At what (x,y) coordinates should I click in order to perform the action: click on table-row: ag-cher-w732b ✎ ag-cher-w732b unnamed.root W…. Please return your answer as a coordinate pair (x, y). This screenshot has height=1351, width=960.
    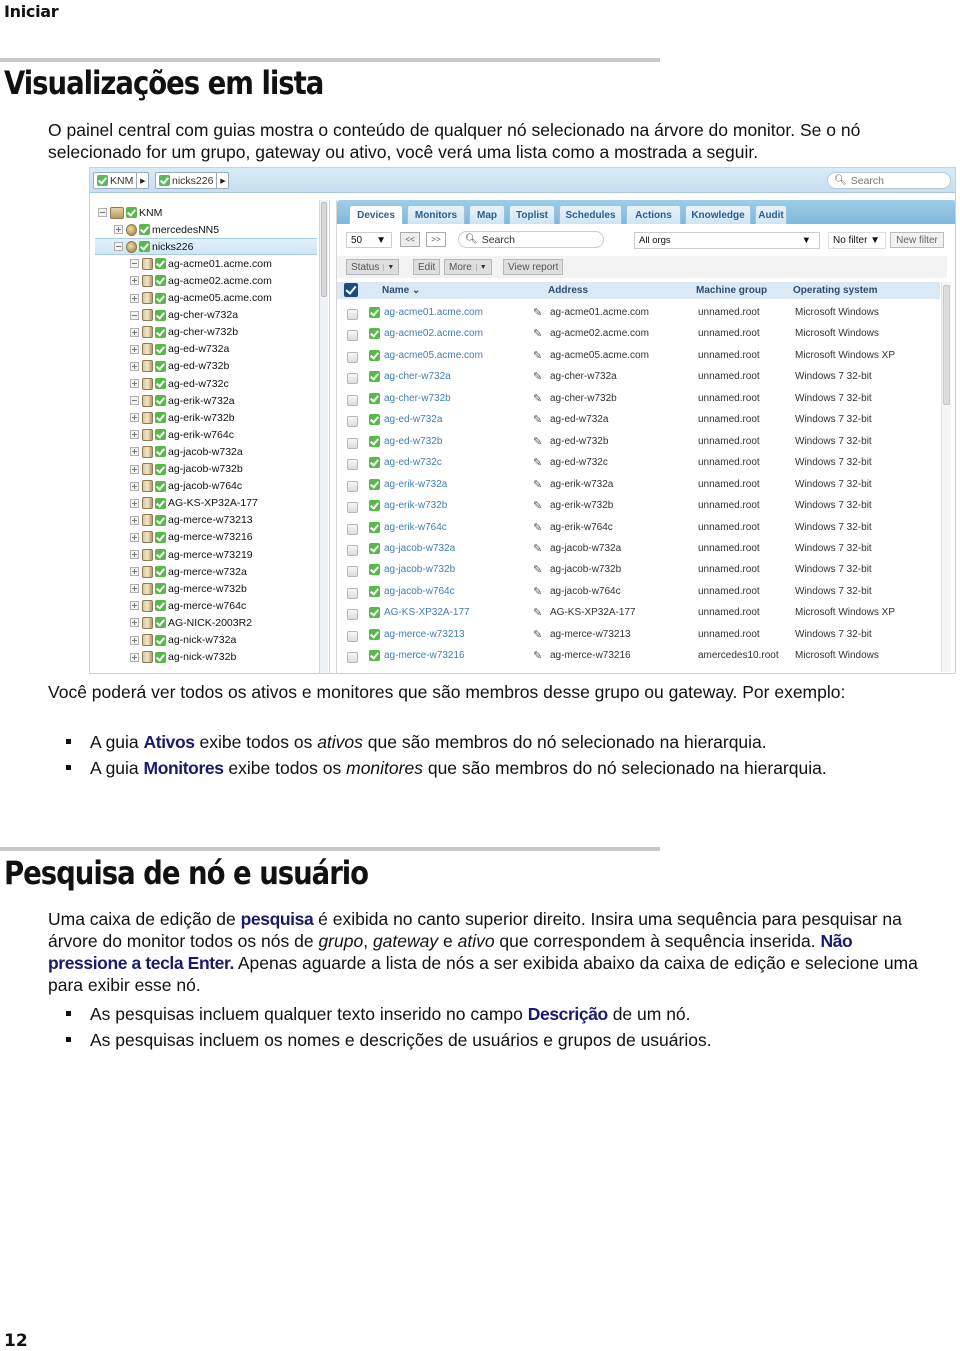
    Looking at the image, I should click on (638, 399).